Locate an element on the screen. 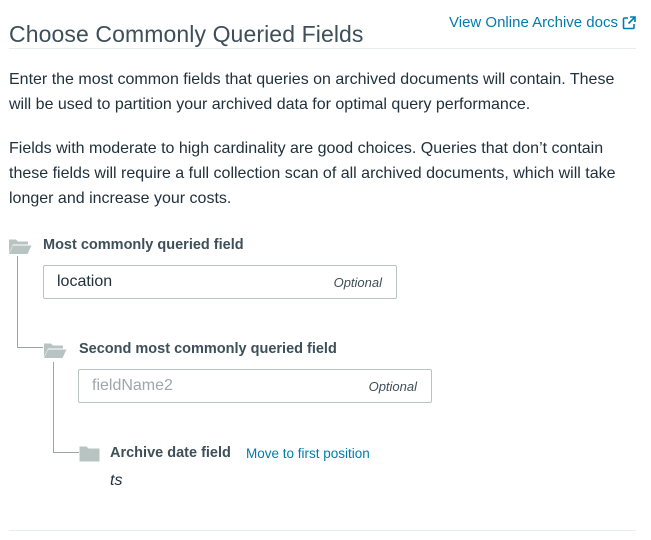 The height and width of the screenshot is (540, 651). first-field-box: Optional is located at coordinates (220, 282).